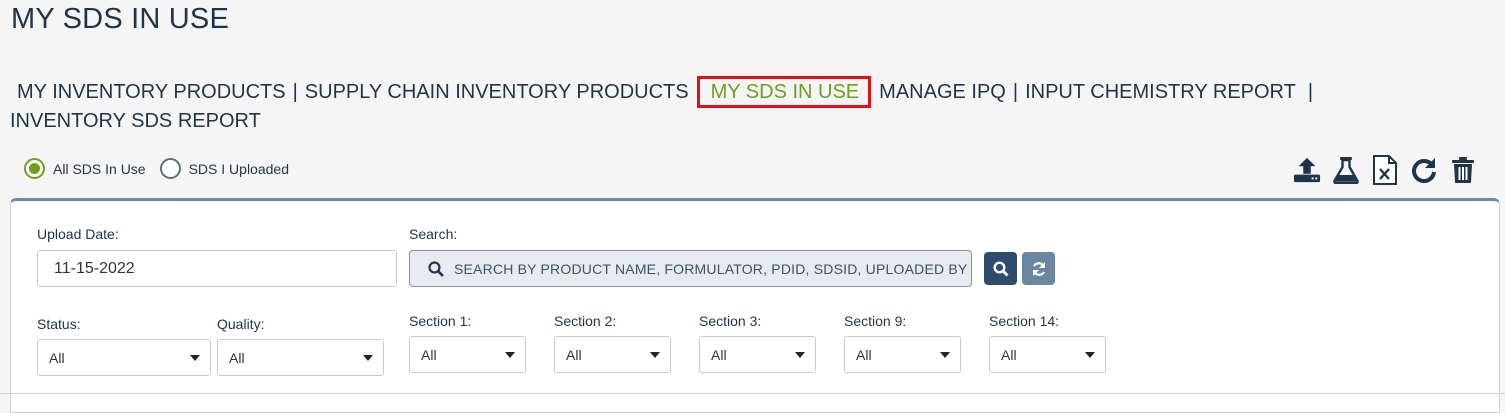 This screenshot has height=413, width=1505. I want to click on radio-all-sds-in-use: All SDS In Use, so click(85, 168).